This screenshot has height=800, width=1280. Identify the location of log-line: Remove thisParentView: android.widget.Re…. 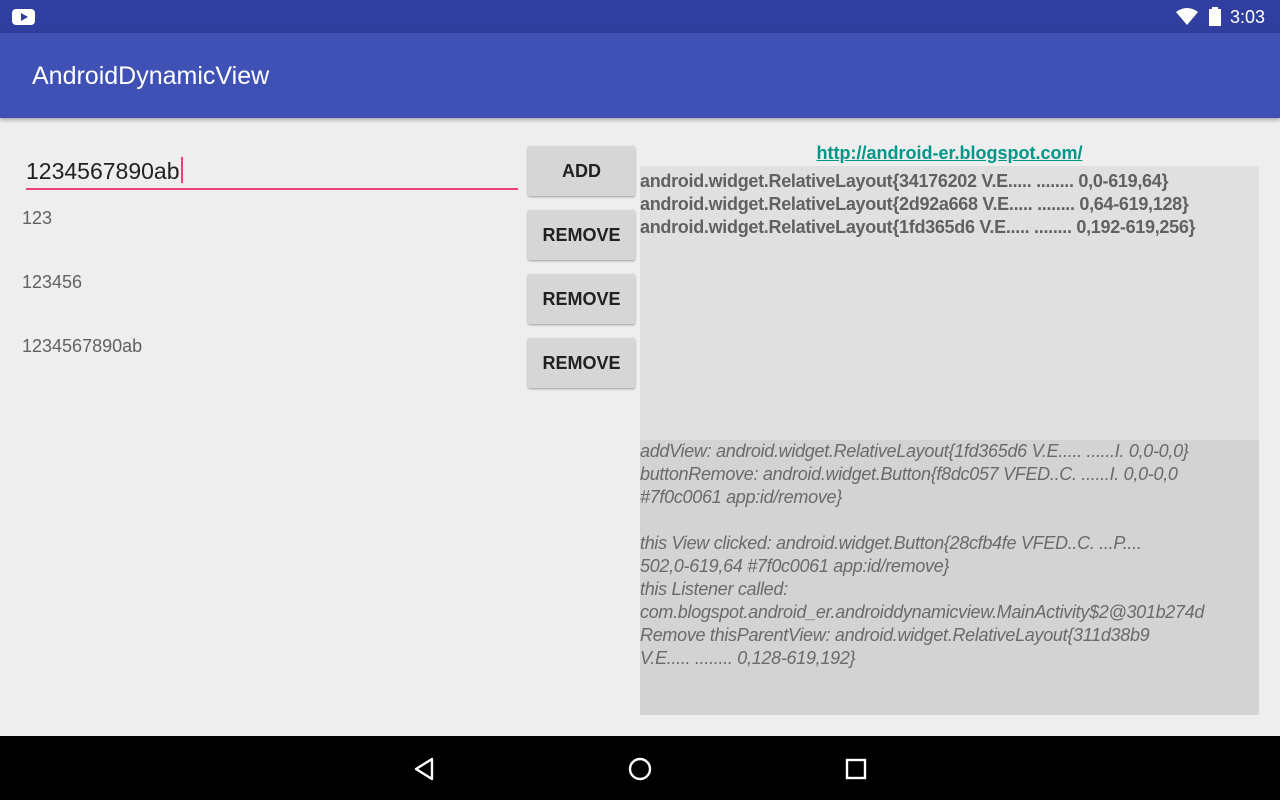
(895, 635).